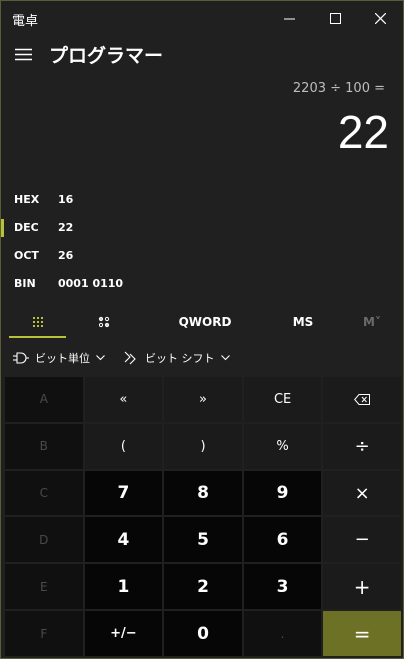 The image size is (404, 659). What do you see at coordinates (27, 199) in the screenshot?
I see `radix-label: HEX` at bounding box center [27, 199].